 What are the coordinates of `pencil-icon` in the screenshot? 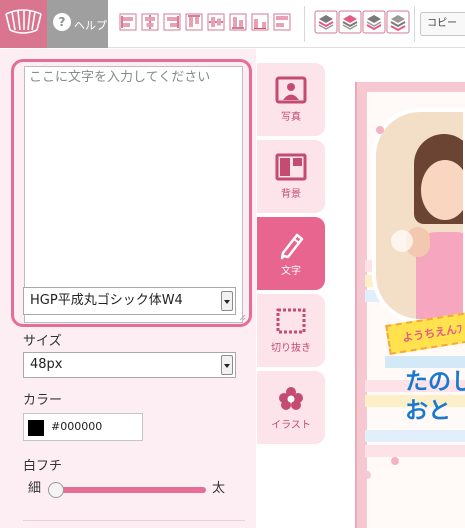 It's located at (292, 246).